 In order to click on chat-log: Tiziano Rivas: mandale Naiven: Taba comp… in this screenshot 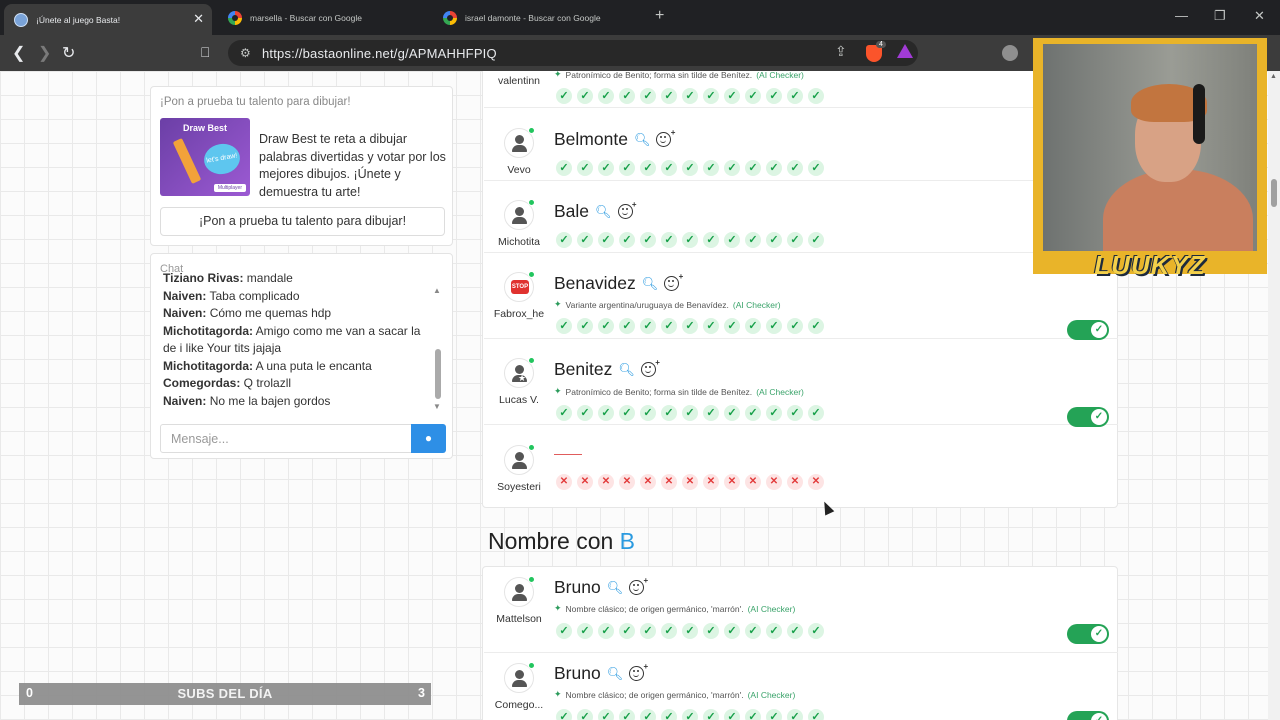, I will do `click(296, 342)`.